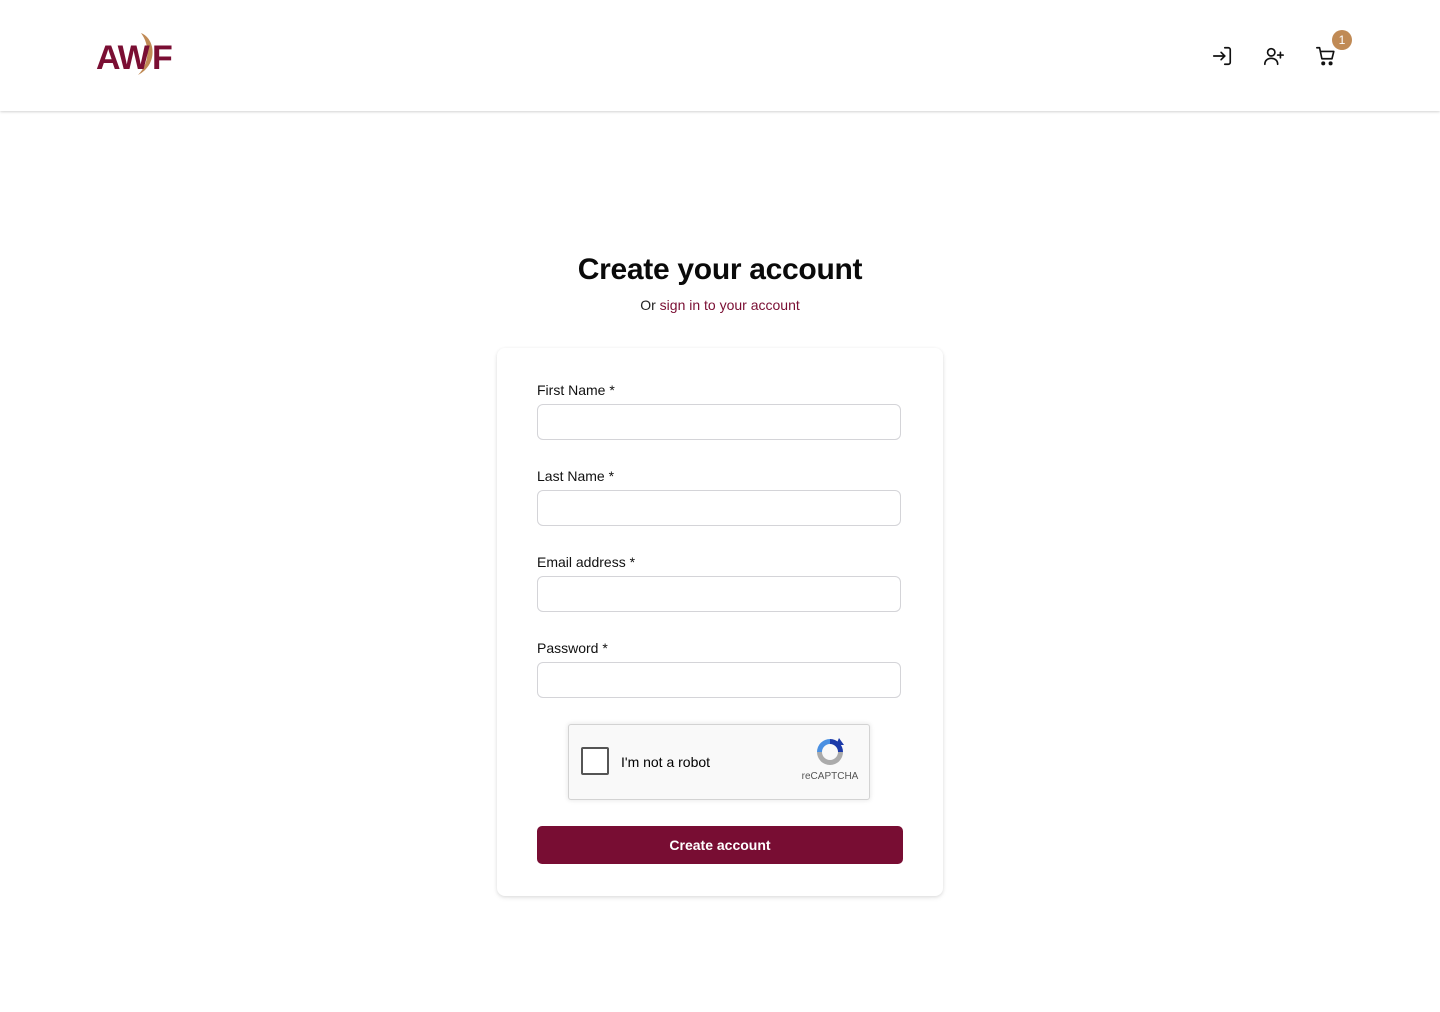 This screenshot has height=1012, width=1440. What do you see at coordinates (719, 594) in the screenshot?
I see `email-input` at bounding box center [719, 594].